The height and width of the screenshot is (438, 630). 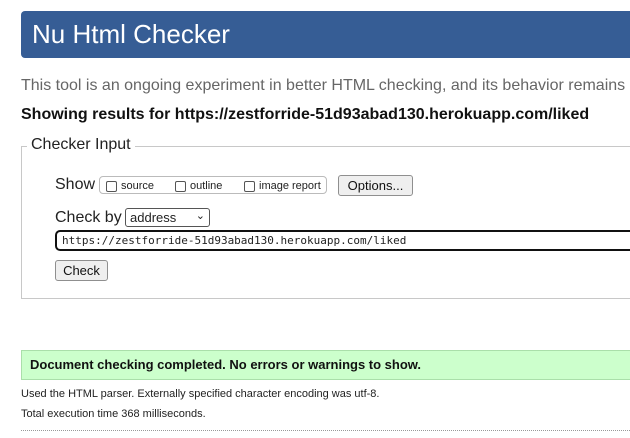 What do you see at coordinates (81, 270) in the screenshot?
I see `check-button: Check` at bounding box center [81, 270].